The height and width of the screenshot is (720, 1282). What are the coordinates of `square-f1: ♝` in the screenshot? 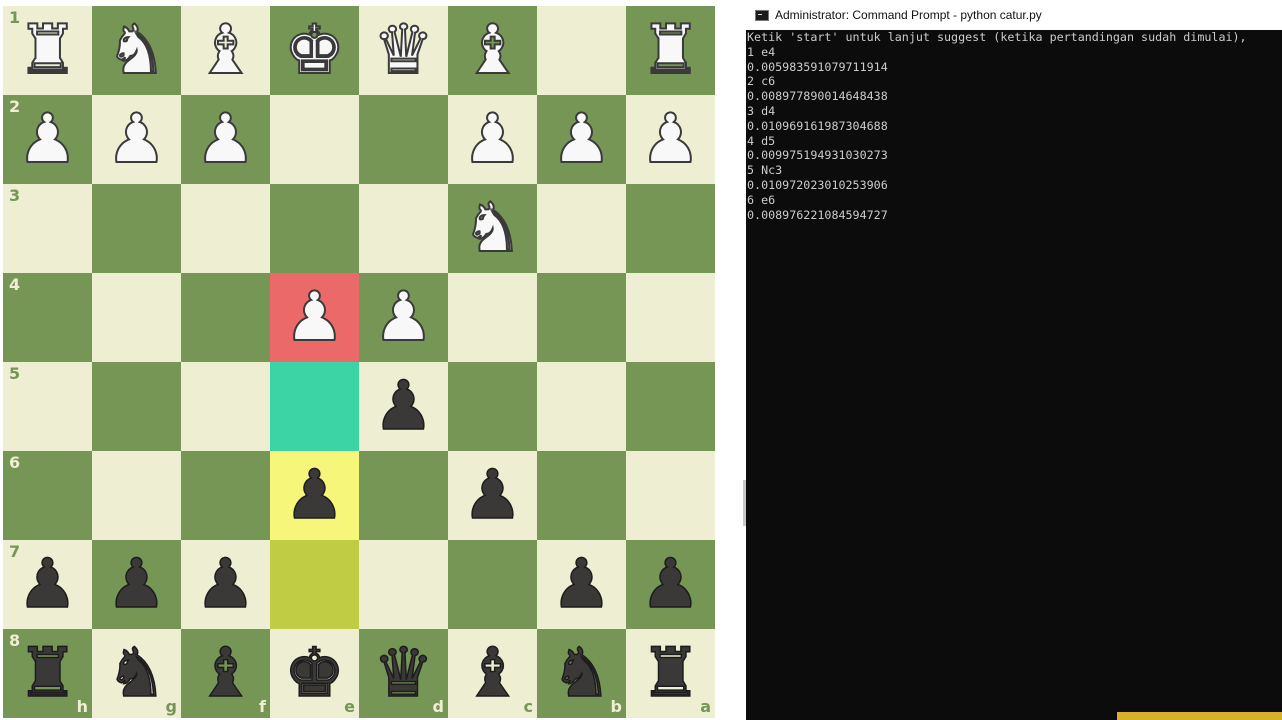 It's located at (225, 50).